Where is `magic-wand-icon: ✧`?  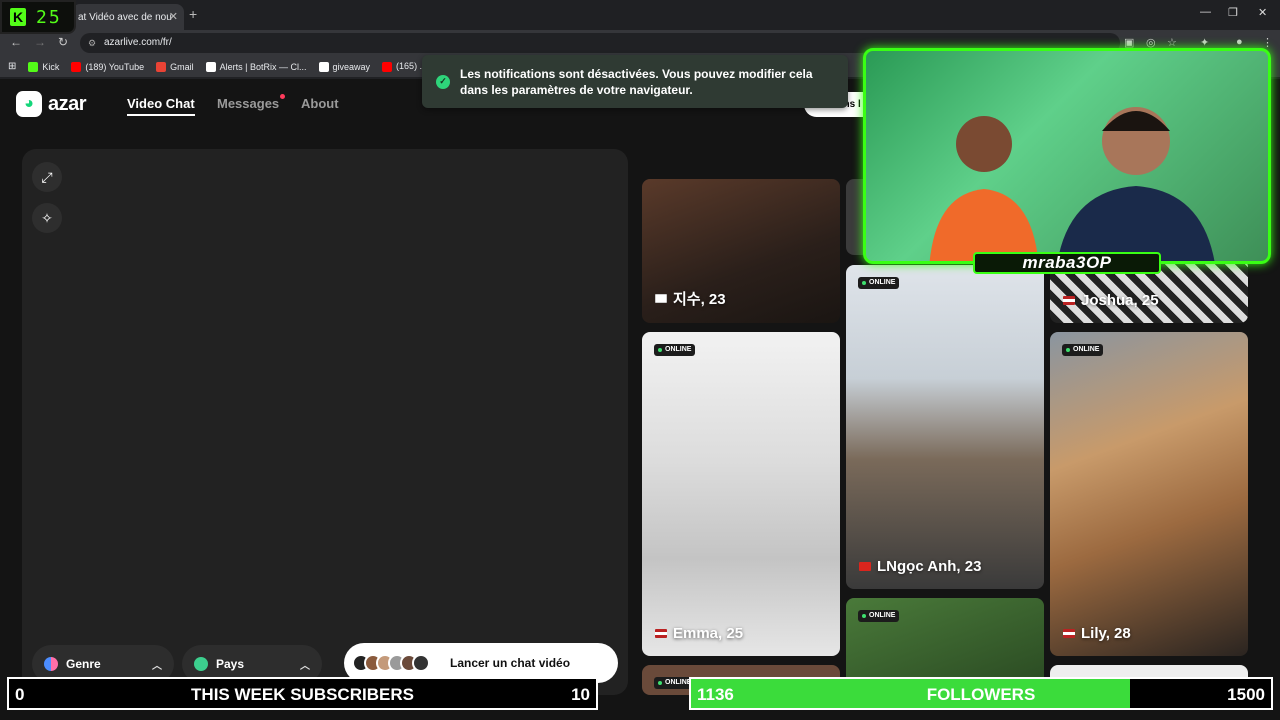 magic-wand-icon: ✧ is located at coordinates (47, 218).